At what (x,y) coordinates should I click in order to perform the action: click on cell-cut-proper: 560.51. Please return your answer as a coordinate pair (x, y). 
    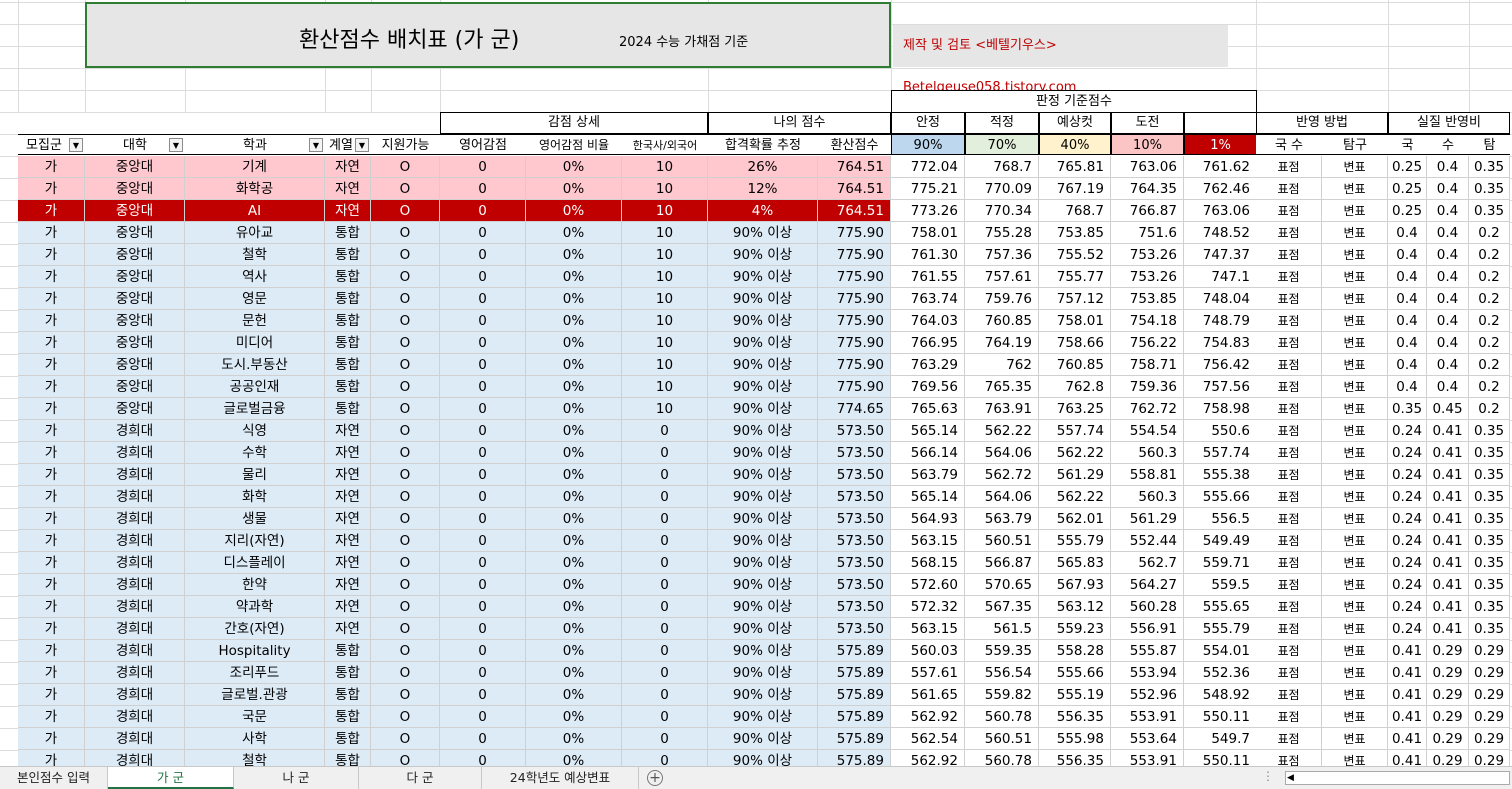
    Looking at the image, I should click on (1002, 541).